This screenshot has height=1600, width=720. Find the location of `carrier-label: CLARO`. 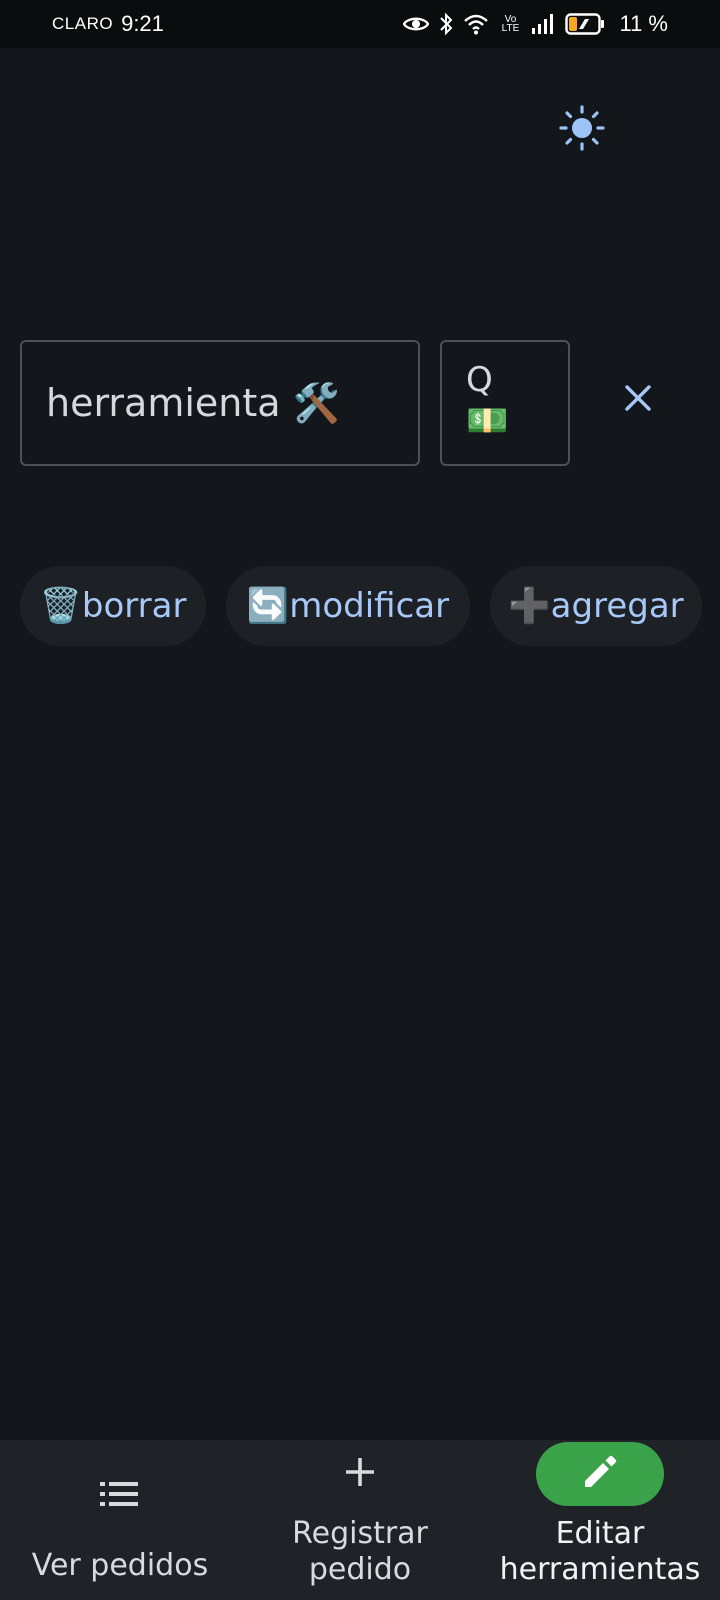

carrier-label: CLARO is located at coordinates (83, 23).